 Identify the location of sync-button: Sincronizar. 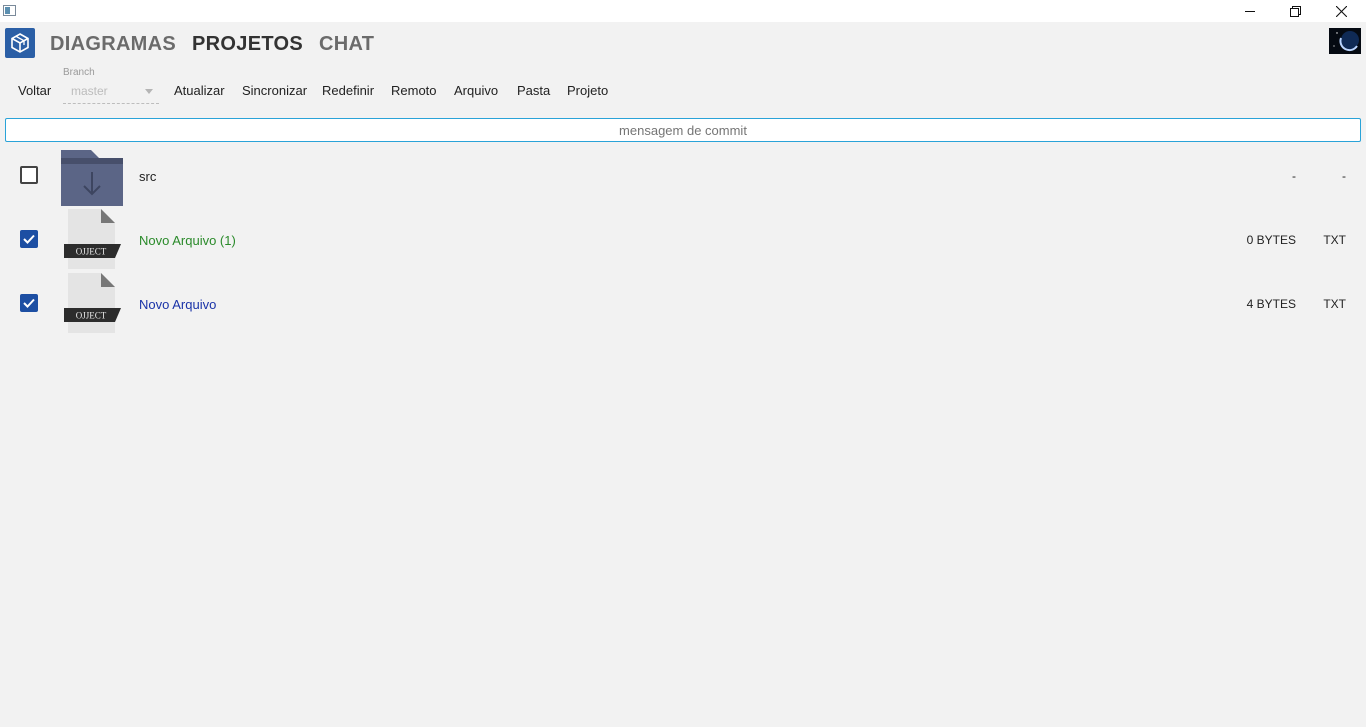
(274, 90).